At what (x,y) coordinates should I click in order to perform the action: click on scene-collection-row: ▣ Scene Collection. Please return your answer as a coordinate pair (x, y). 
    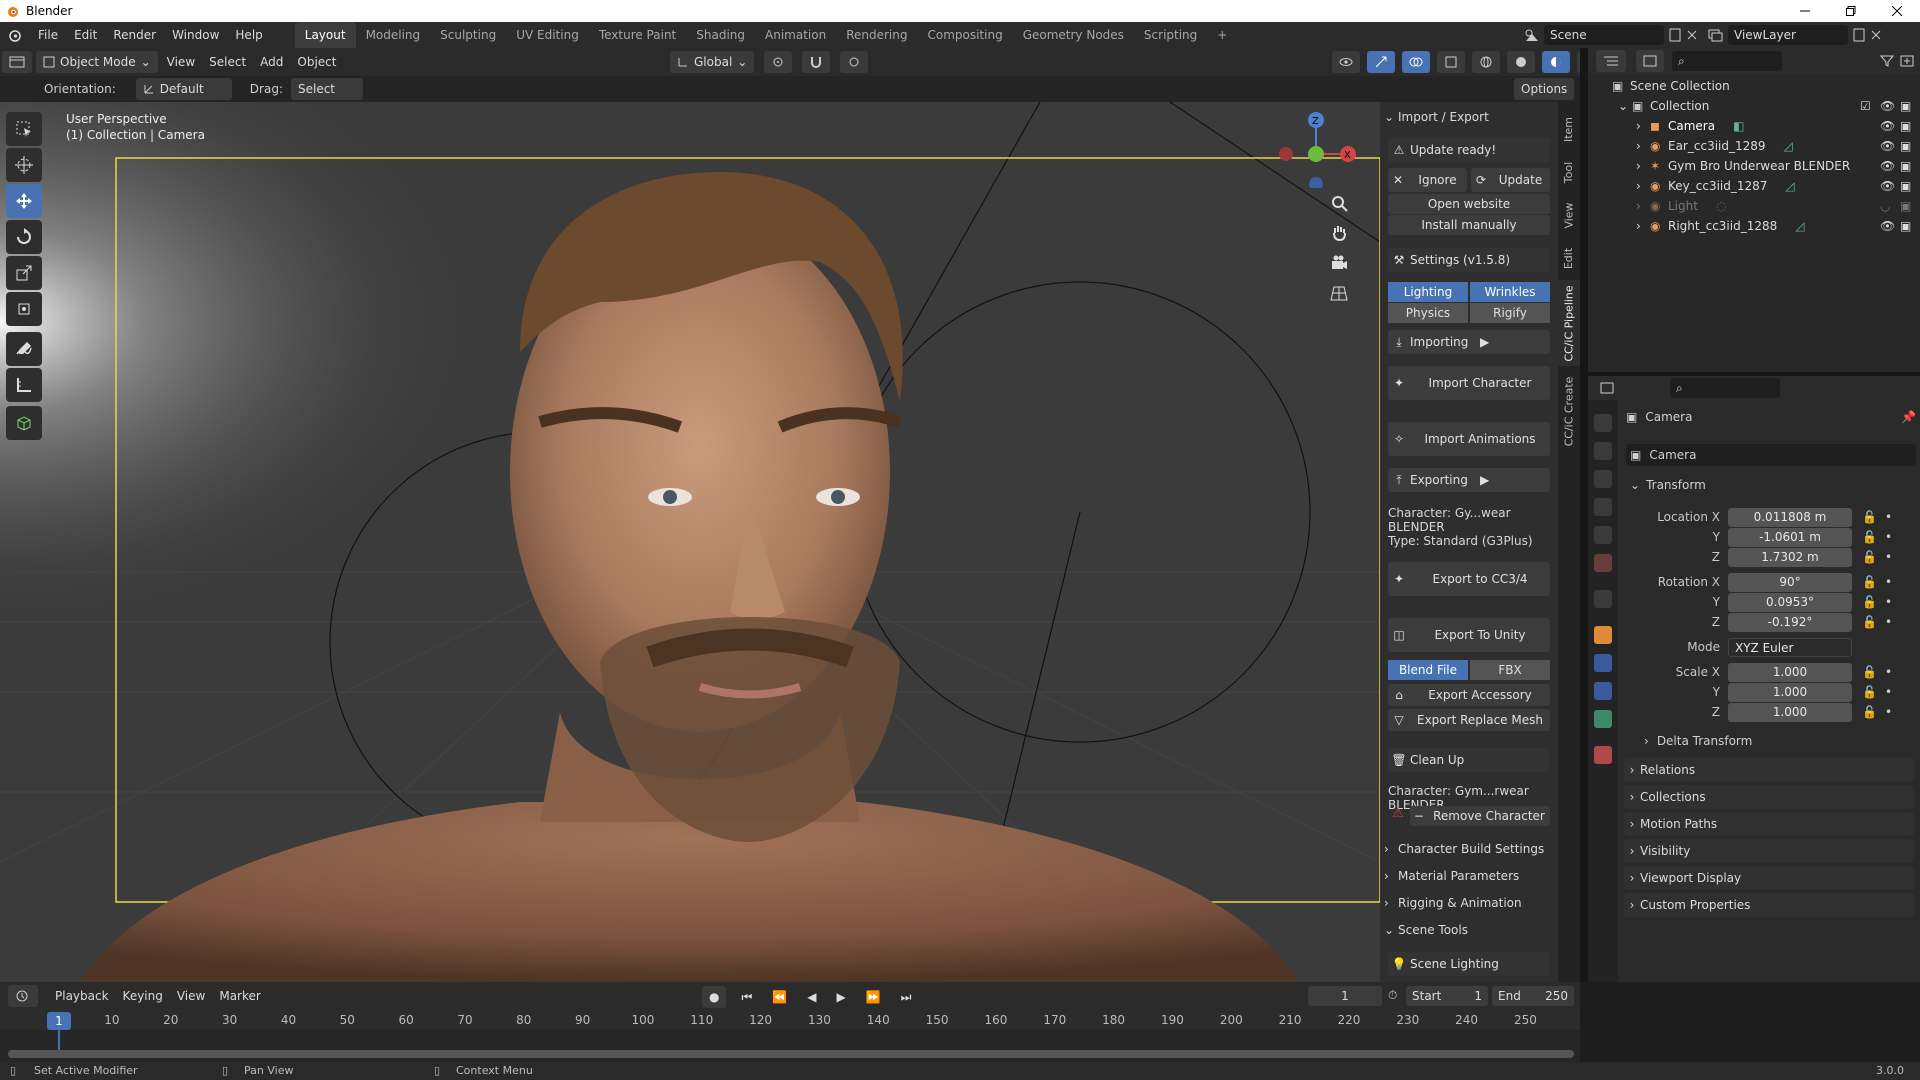
    Looking at the image, I should click on (1754, 86).